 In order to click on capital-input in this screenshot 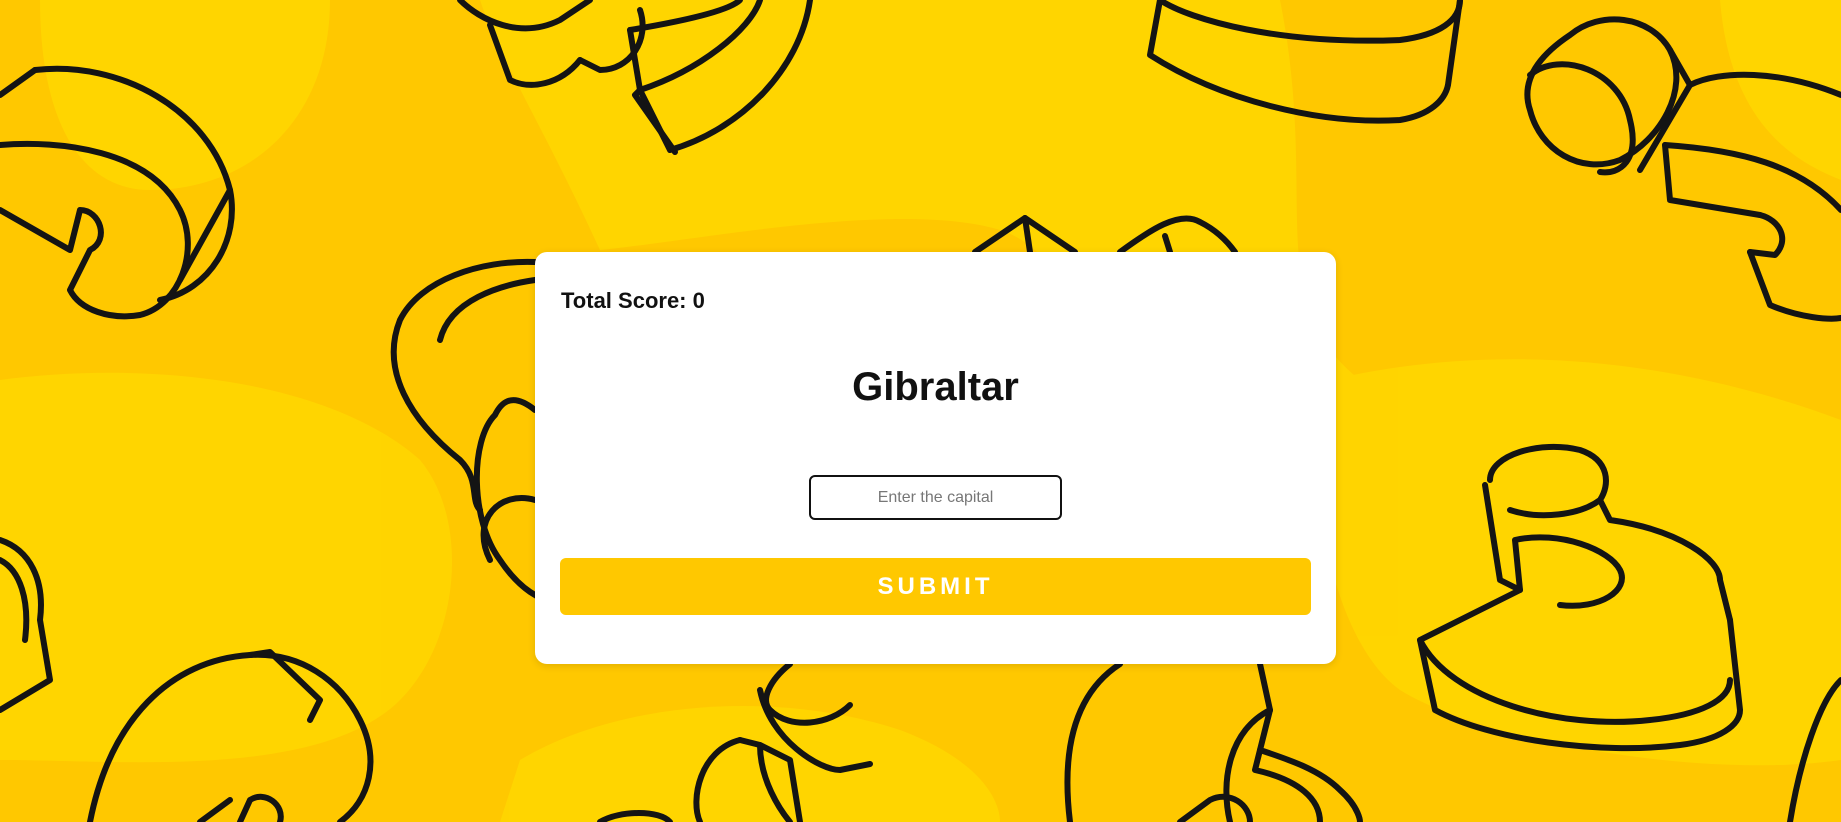, I will do `click(935, 497)`.